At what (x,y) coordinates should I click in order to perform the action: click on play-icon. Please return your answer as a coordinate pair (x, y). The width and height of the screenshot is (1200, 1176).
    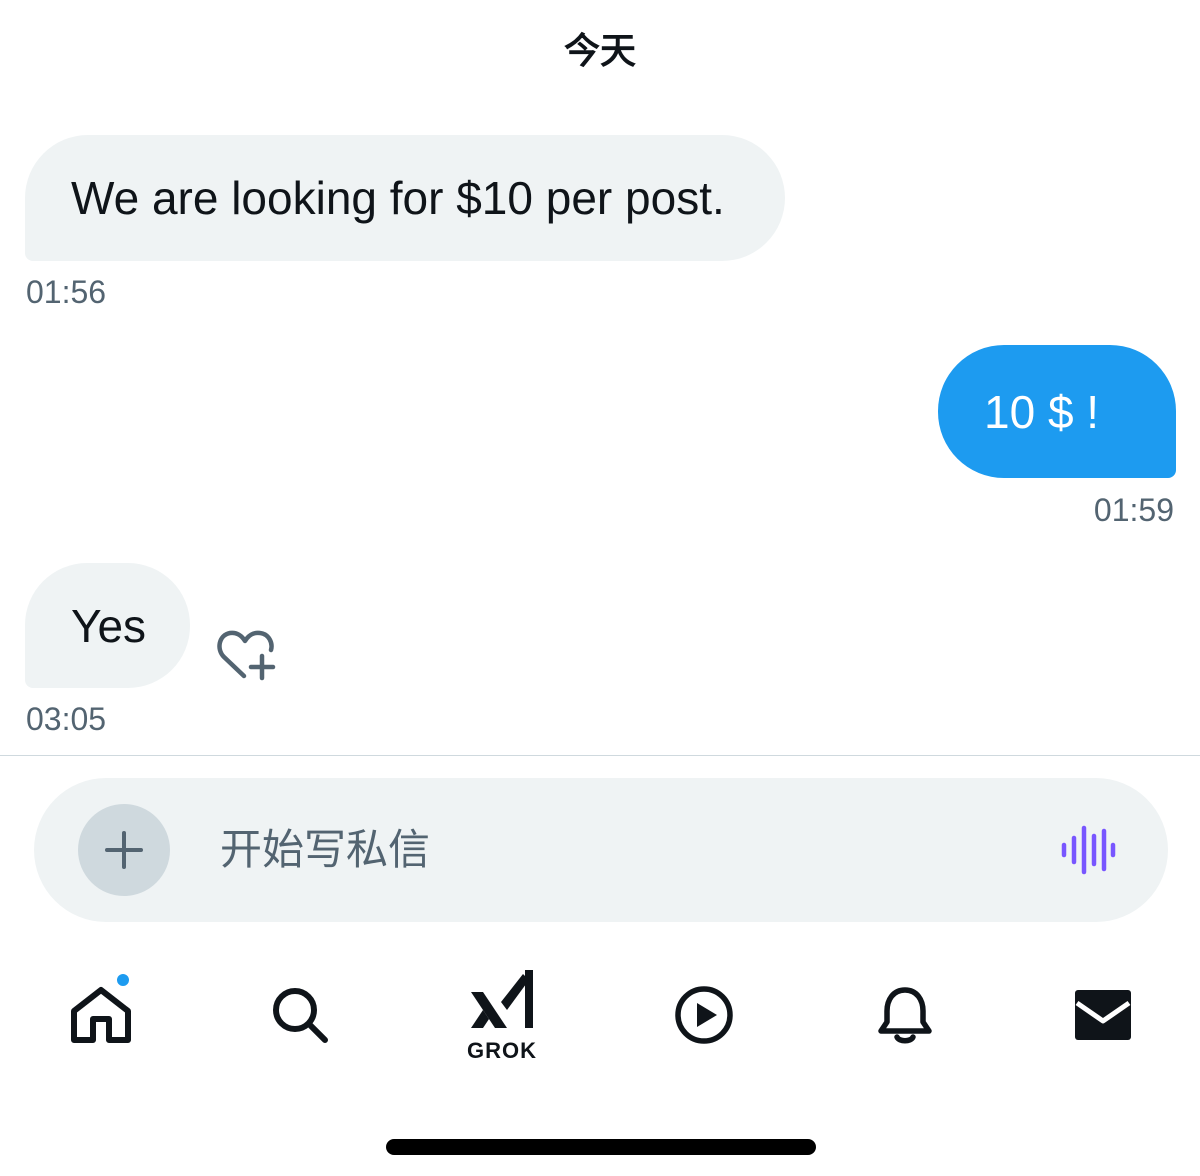
    Looking at the image, I should click on (704, 1015).